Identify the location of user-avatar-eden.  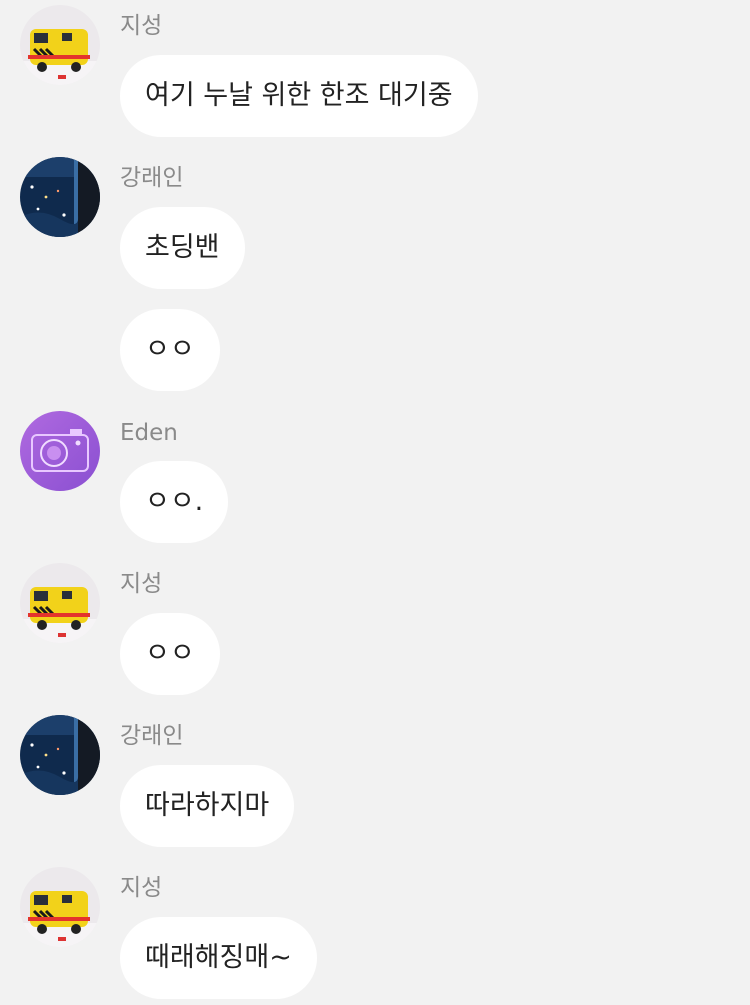
(60, 451).